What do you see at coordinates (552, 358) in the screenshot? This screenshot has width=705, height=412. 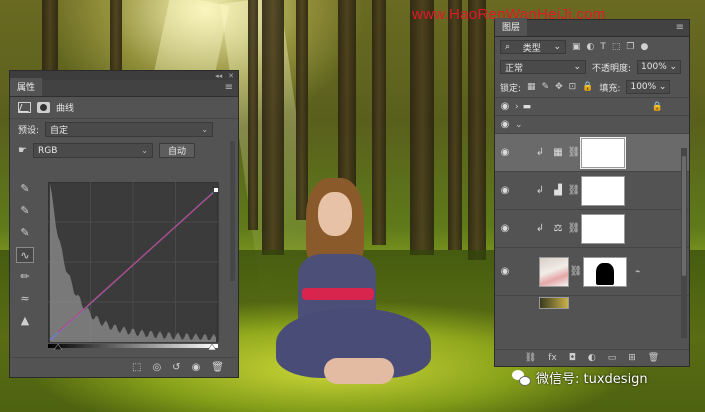 I see `fx-icon: fx` at bounding box center [552, 358].